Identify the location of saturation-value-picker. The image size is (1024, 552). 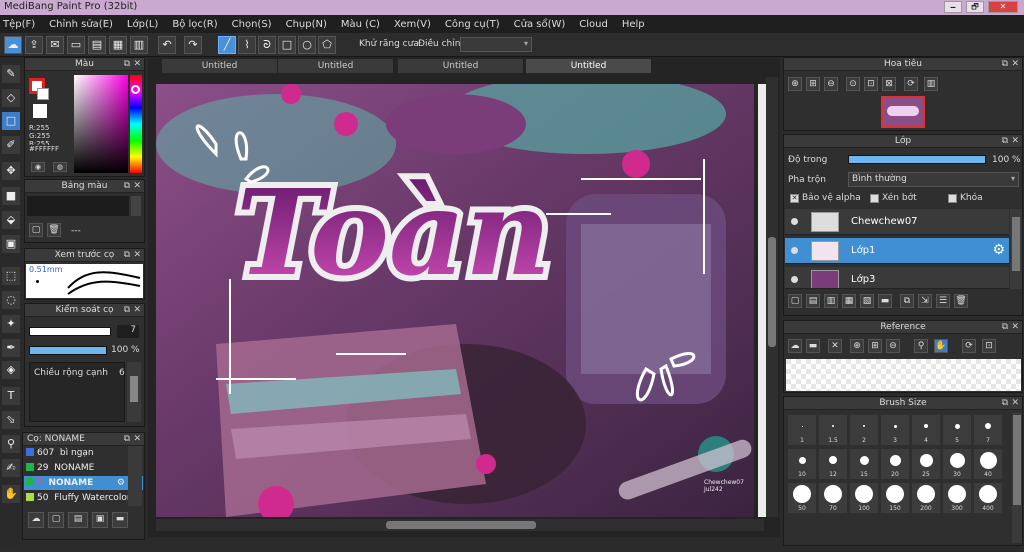
(101, 124).